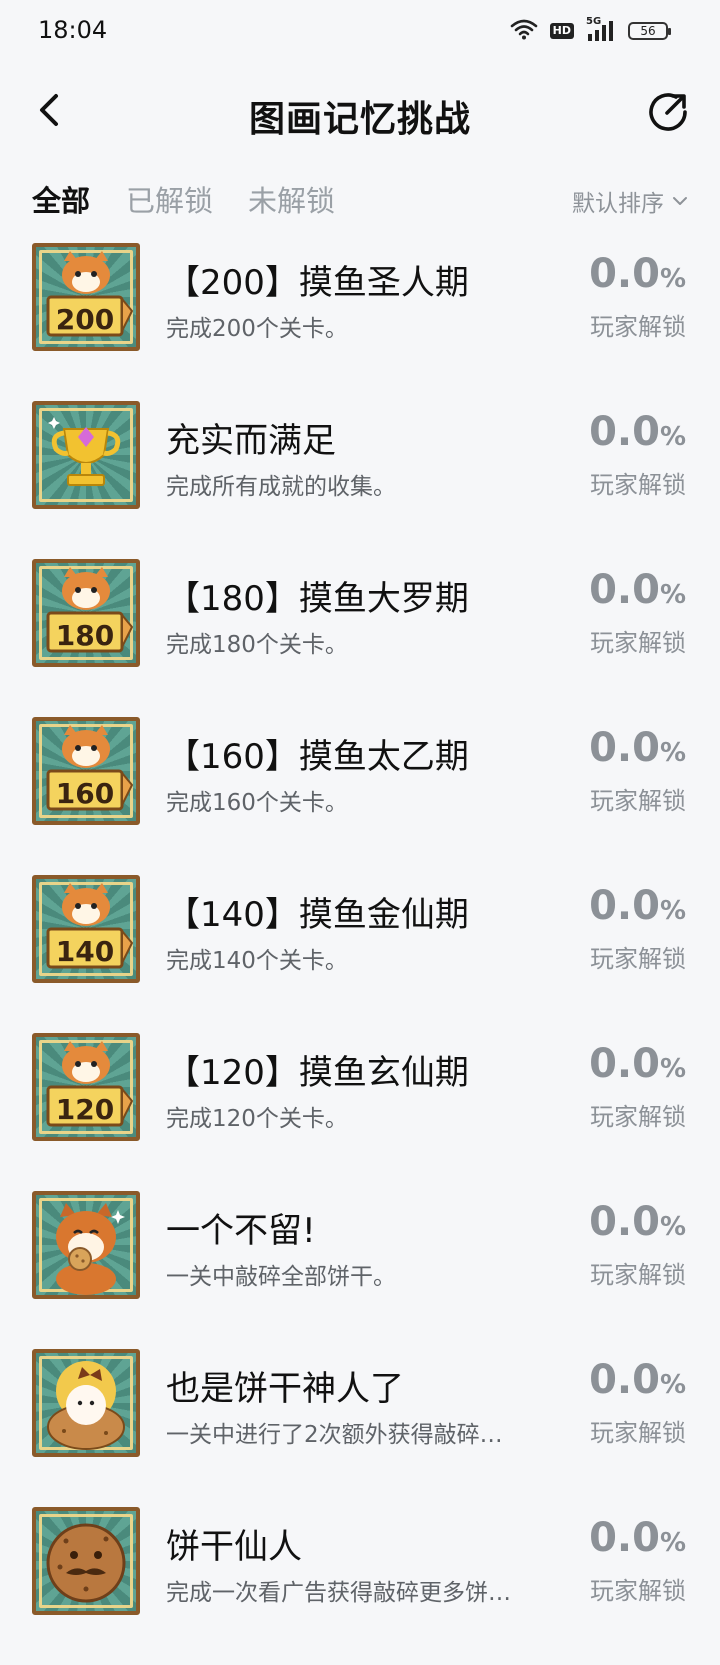 Image resolution: width=720 pixels, height=1665 pixels. What do you see at coordinates (85, 951) in the screenshot?
I see `badge-number: 140` at bounding box center [85, 951].